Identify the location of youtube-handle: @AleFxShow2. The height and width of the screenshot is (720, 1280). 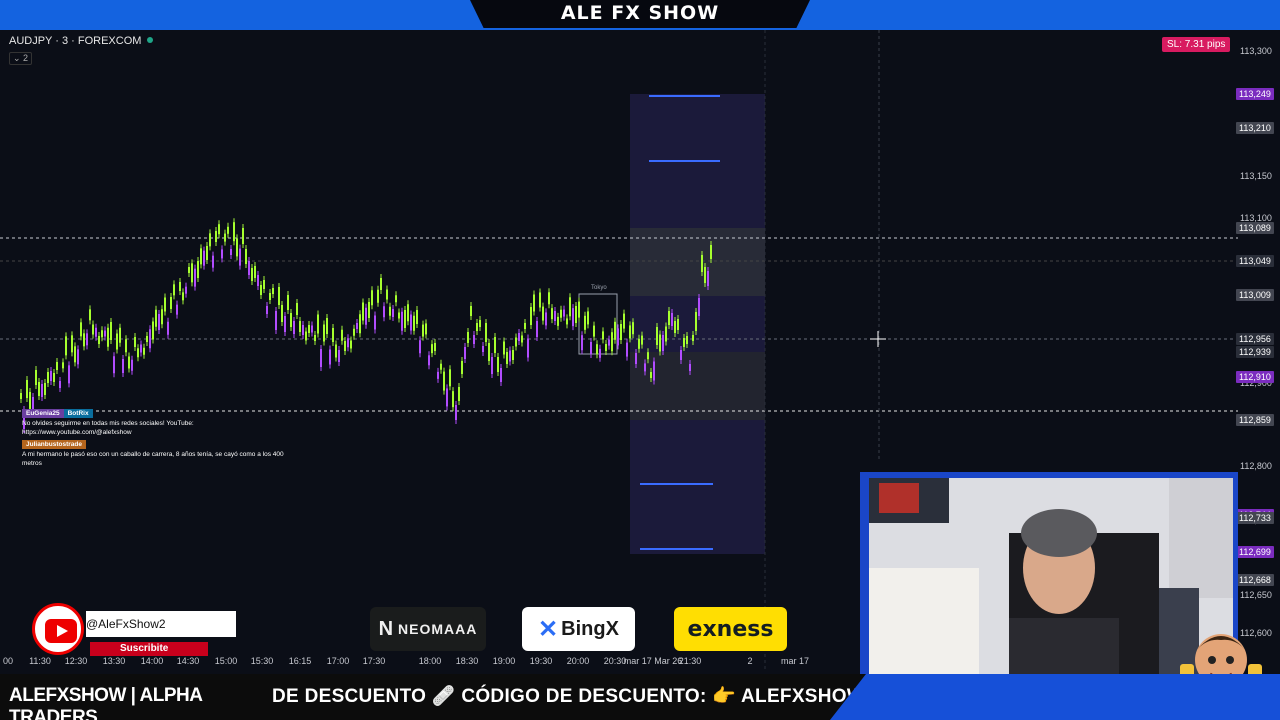
(126, 624).